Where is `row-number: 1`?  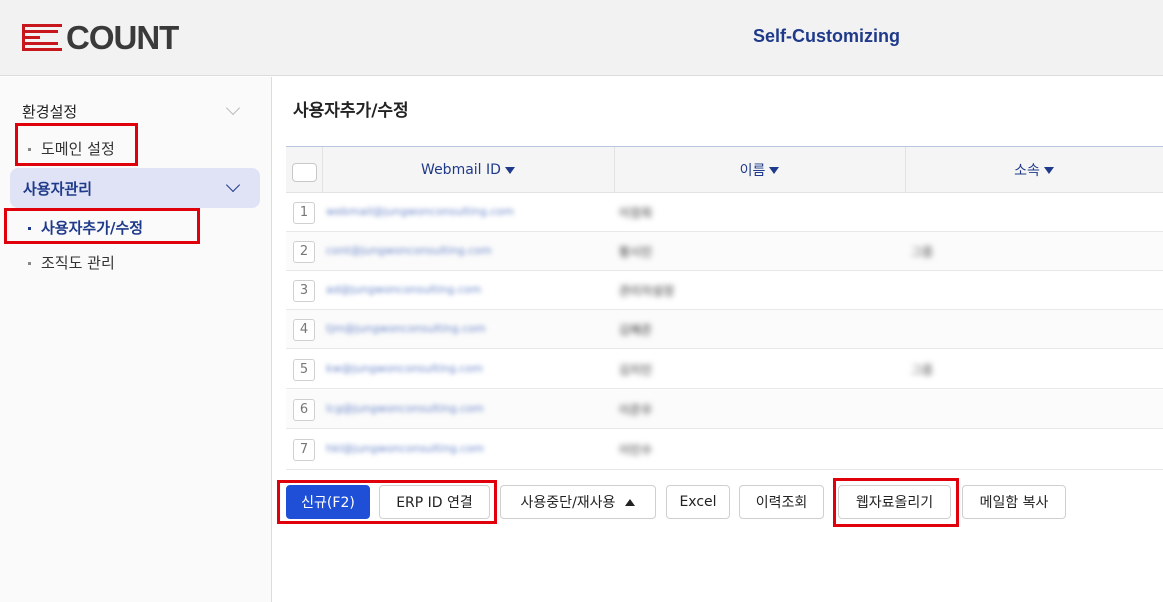 row-number: 1 is located at coordinates (304, 213).